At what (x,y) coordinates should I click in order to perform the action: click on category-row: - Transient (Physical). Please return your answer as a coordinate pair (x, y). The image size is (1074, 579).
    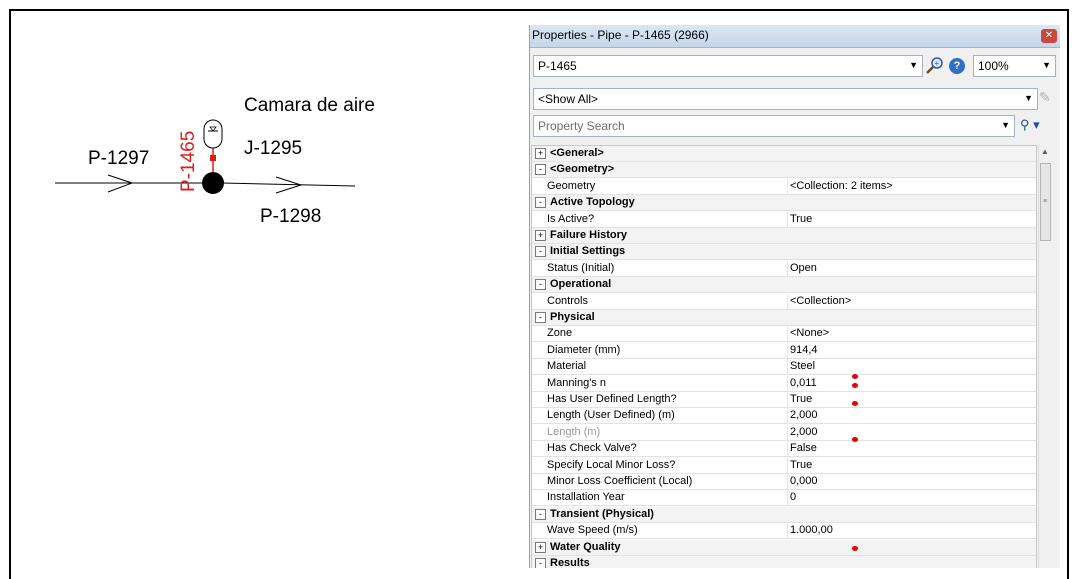
    Looking at the image, I should click on (784, 515).